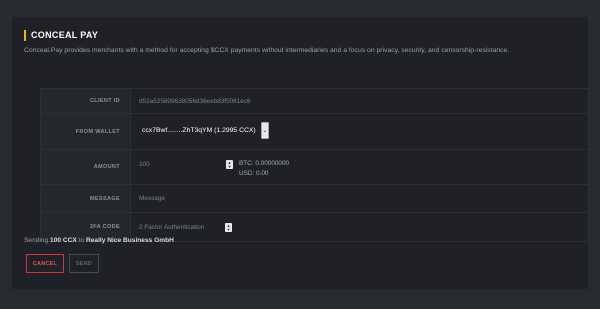  I want to click on from-wallet-label: FROM WALLET, so click(97, 131).